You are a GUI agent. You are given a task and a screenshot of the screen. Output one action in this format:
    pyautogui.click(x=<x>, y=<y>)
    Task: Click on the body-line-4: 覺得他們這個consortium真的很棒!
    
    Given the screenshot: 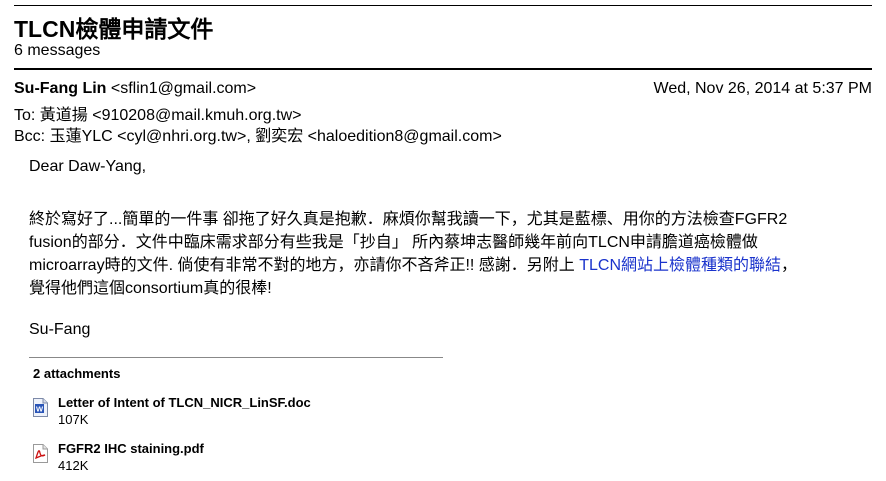 What is the action you would take?
    pyautogui.click(x=150, y=288)
    